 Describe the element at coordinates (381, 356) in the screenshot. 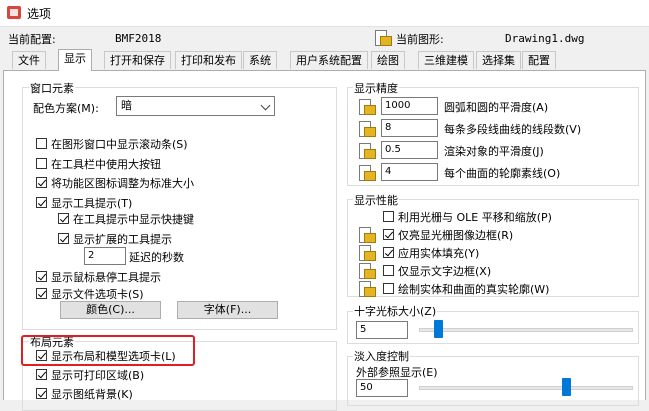

I see `fade-control-title: 淡入度控制` at that location.